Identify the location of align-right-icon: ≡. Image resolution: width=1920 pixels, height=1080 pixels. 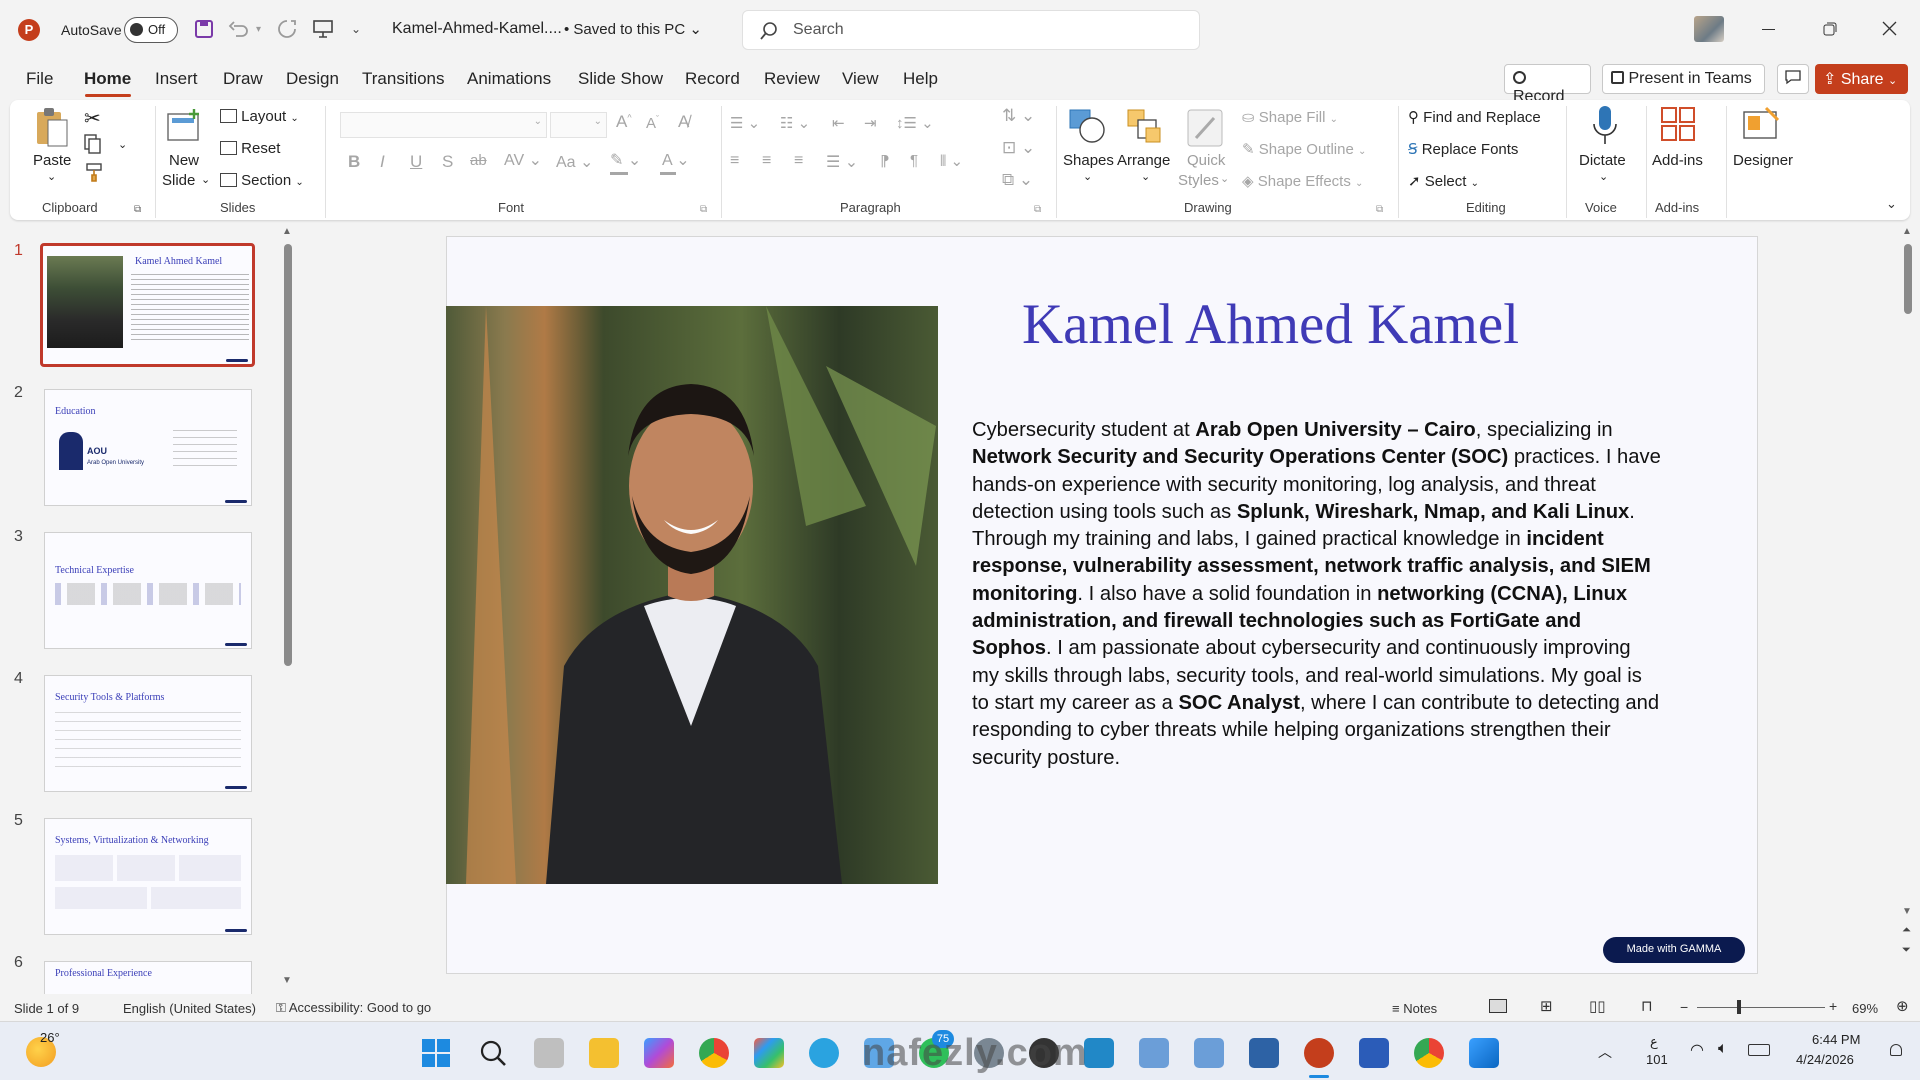
(798, 161).